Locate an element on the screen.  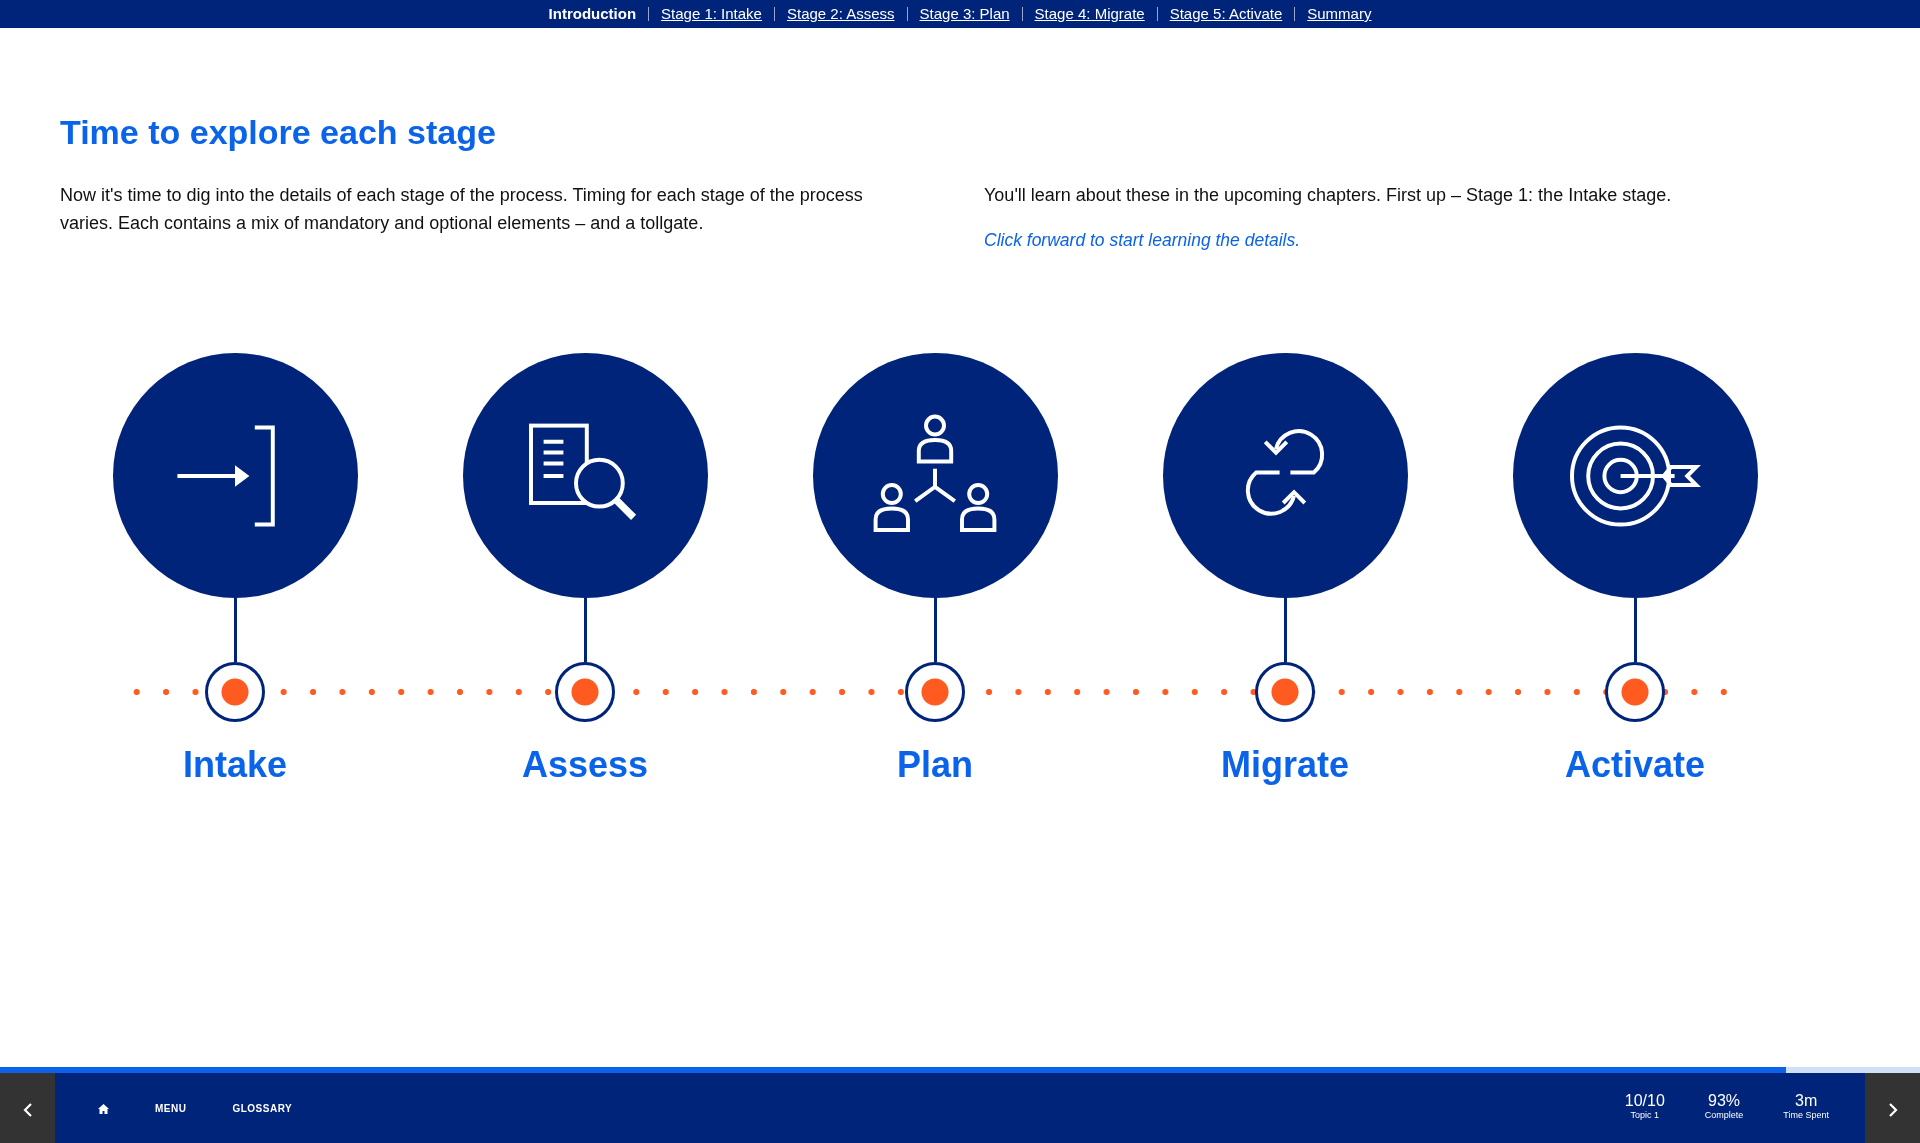
stage-label: Plan is located at coordinates (935, 765).